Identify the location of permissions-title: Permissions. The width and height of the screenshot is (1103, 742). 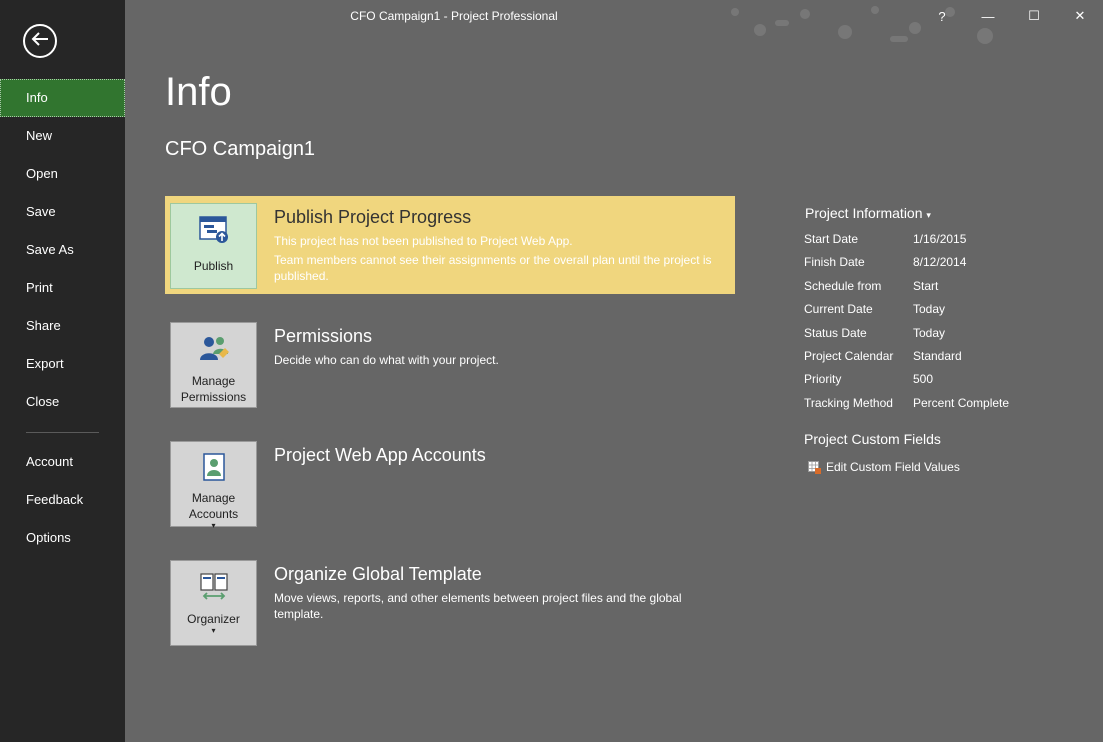
(323, 336).